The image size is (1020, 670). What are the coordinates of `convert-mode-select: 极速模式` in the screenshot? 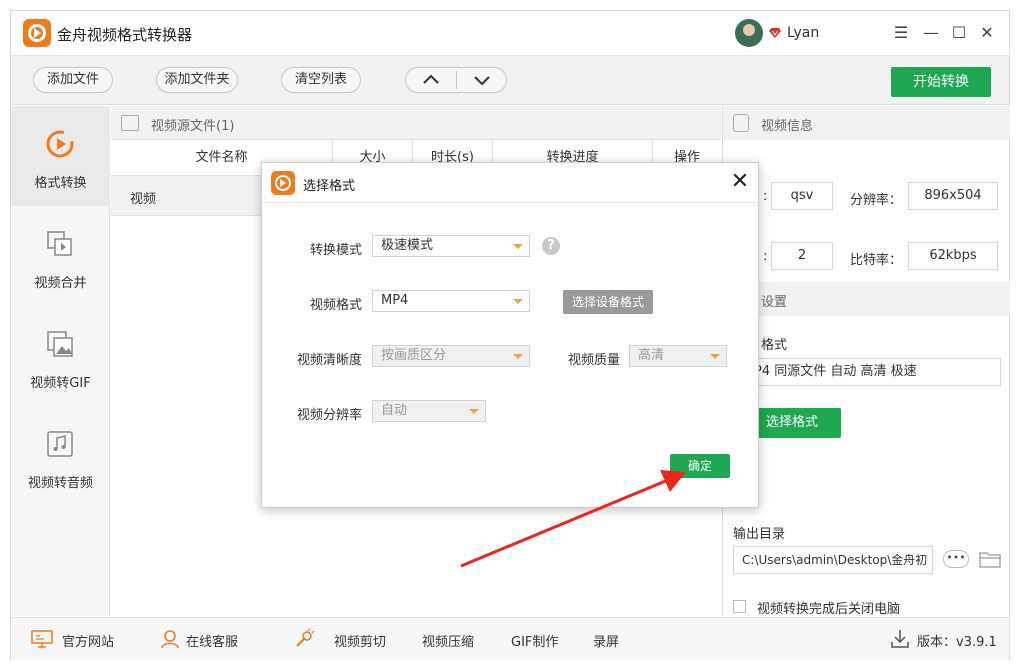 It's located at (451, 246).